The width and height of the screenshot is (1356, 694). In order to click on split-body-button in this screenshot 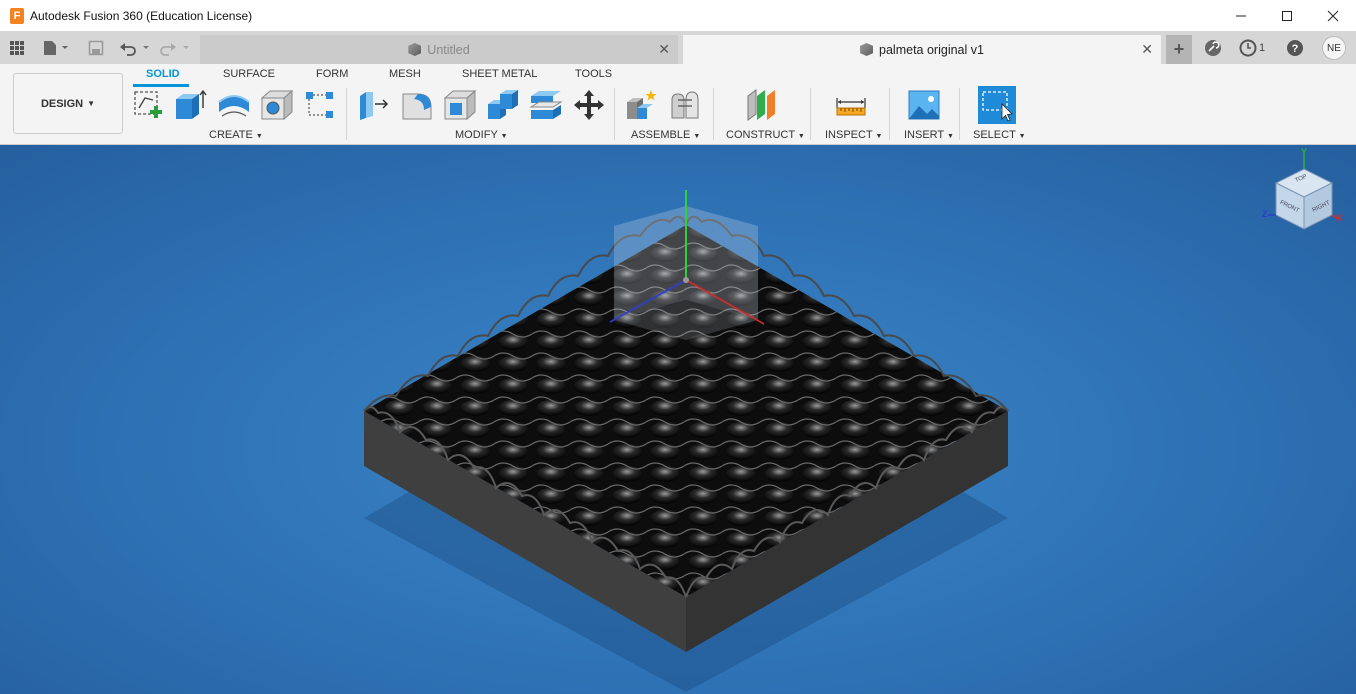, I will do `click(546, 105)`.